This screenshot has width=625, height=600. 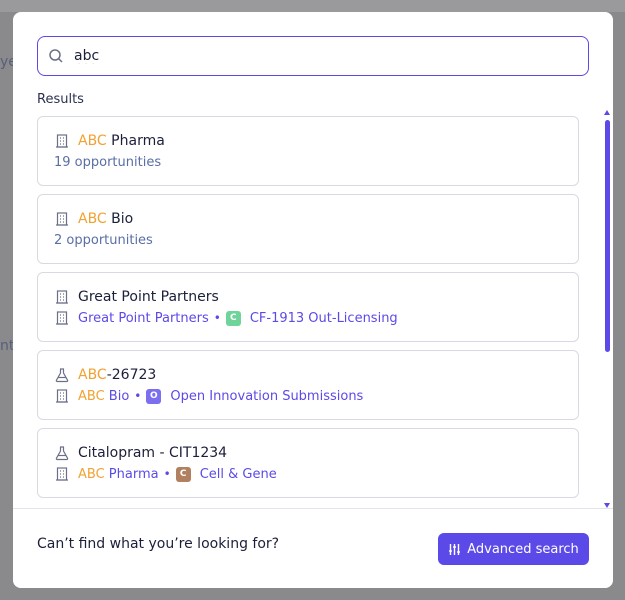 What do you see at coordinates (60, 99) in the screenshot?
I see `results-label: Results` at bounding box center [60, 99].